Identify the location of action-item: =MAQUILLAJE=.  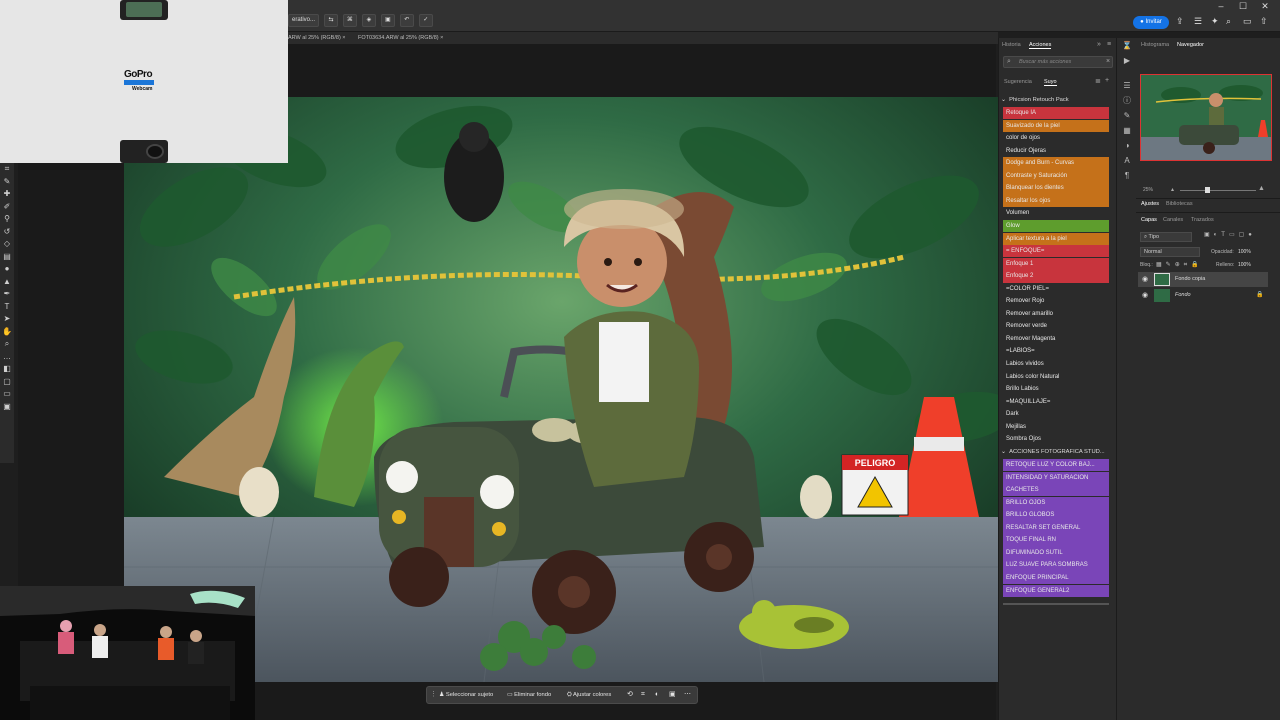
(1056, 402).